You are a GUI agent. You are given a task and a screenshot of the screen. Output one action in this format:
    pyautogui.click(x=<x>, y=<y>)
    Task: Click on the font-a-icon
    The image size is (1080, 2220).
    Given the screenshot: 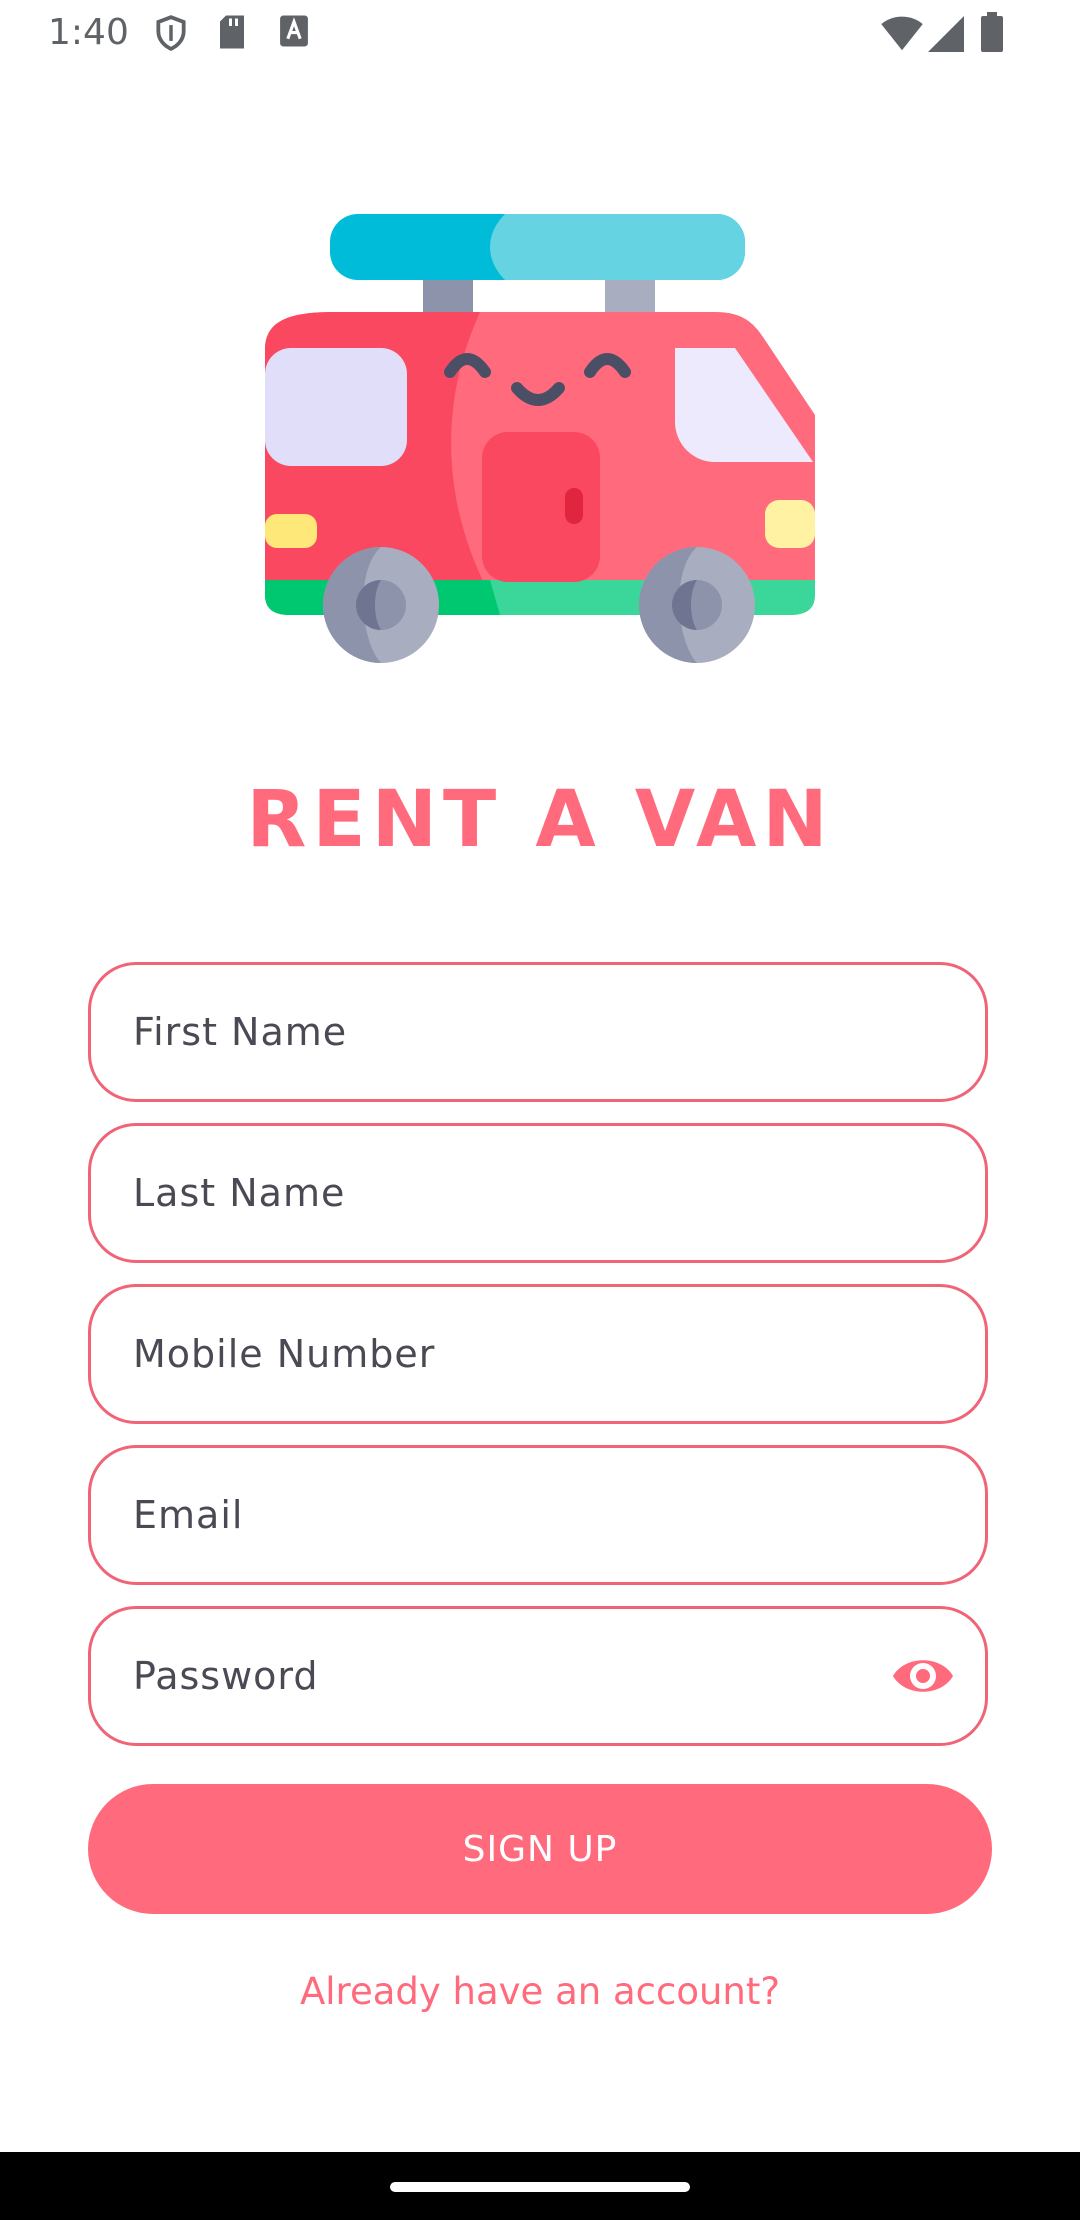 What is the action you would take?
    pyautogui.click(x=294, y=31)
    